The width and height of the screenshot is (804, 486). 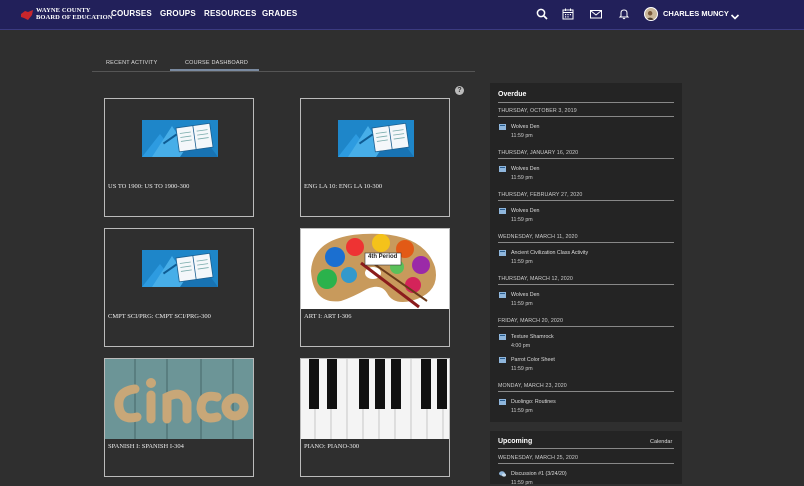 I want to click on dashboard-tabs: RECENT ACTIVITY COURSE DASHBOARD, so click(x=283, y=64).